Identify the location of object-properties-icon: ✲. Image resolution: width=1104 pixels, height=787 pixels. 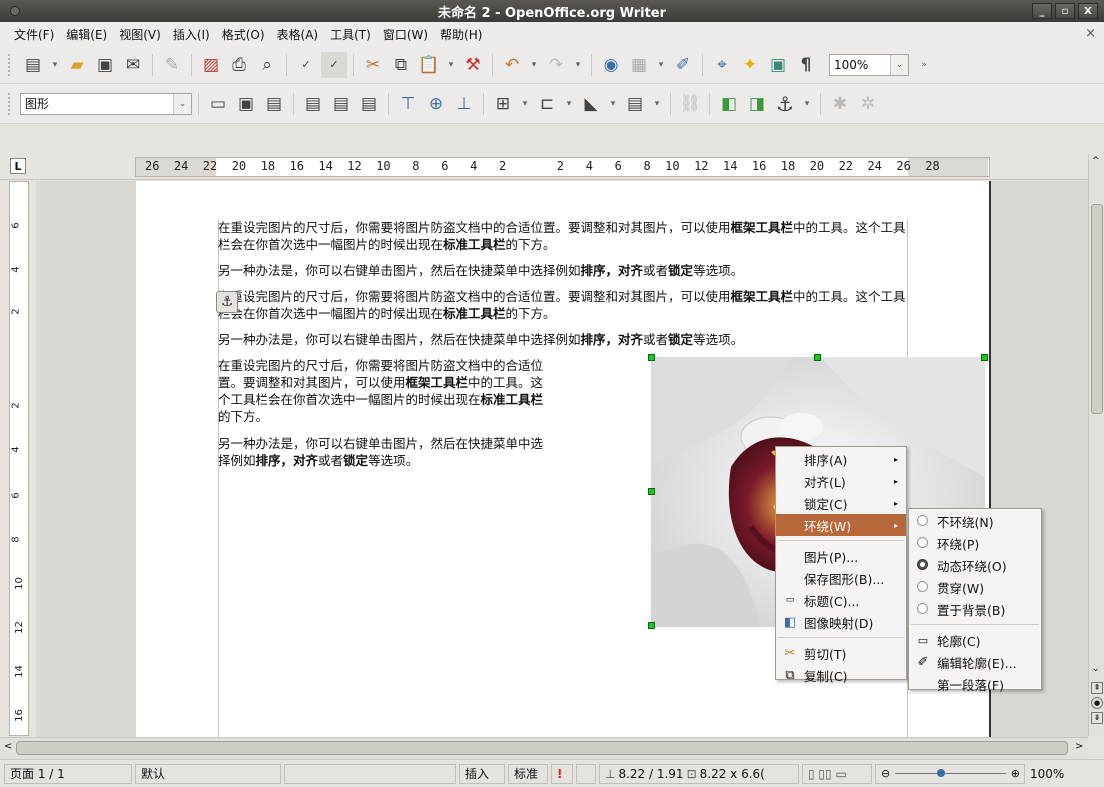
(868, 104).